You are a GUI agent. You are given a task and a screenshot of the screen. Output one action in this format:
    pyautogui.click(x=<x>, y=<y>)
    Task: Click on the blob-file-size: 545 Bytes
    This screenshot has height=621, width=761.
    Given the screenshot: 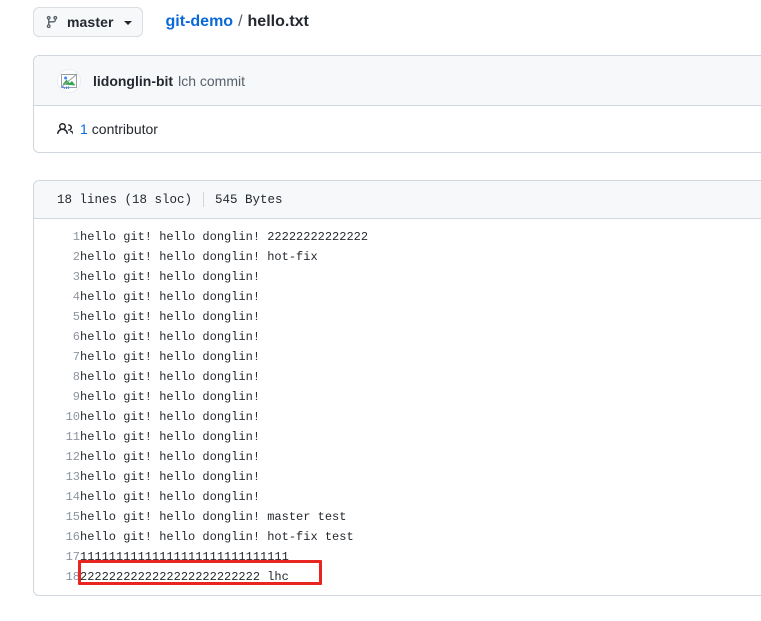 What is the action you would take?
    pyautogui.click(x=249, y=199)
    